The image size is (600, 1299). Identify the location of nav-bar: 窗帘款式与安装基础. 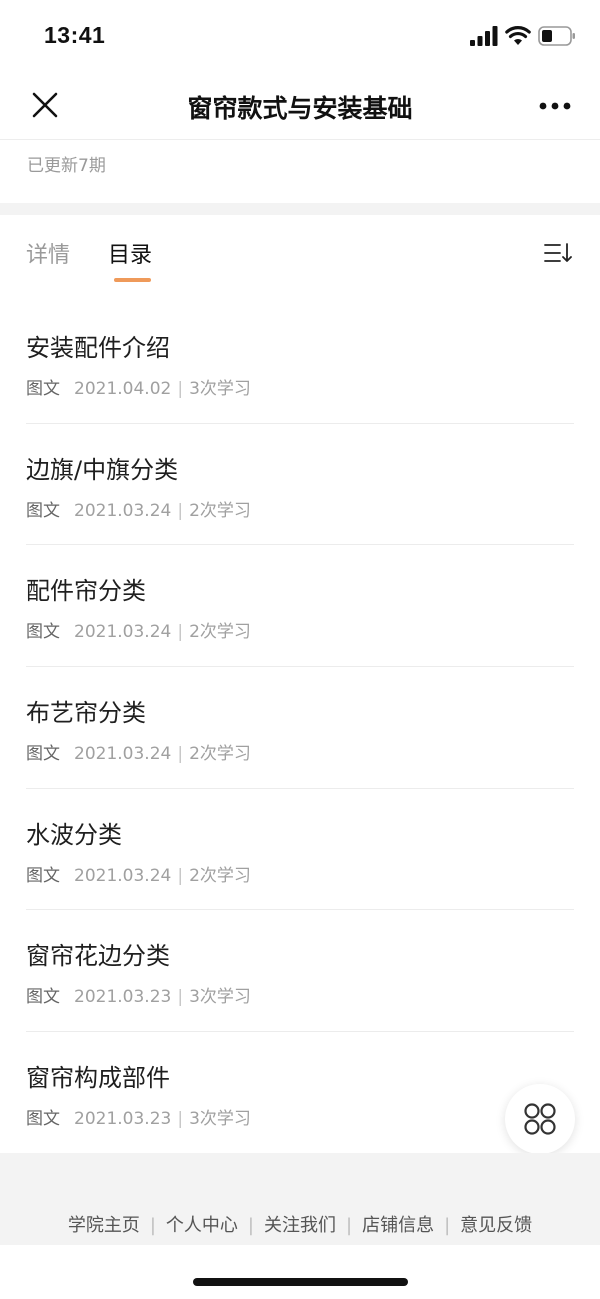
(300, 106).